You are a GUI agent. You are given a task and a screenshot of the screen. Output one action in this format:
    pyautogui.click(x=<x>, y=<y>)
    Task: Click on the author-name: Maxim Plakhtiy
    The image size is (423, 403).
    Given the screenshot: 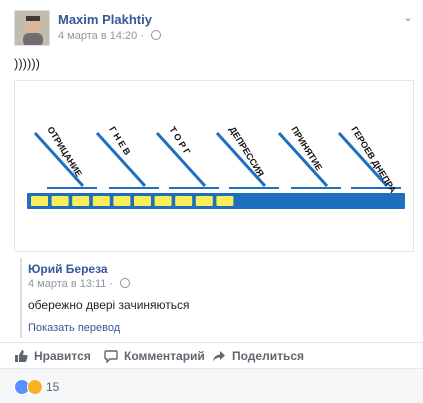 What is the action you would take?
    pyautogui.click(x=105, y=19)
    